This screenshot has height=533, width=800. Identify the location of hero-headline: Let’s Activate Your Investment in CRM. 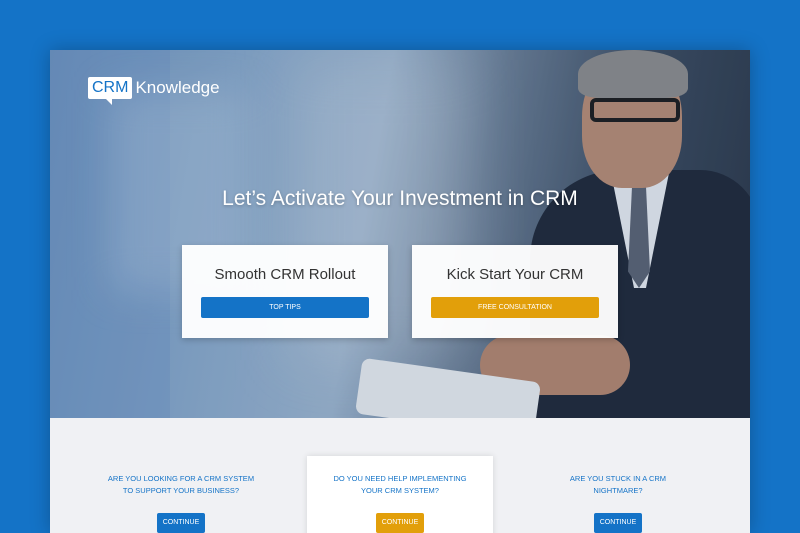
(400, 198).